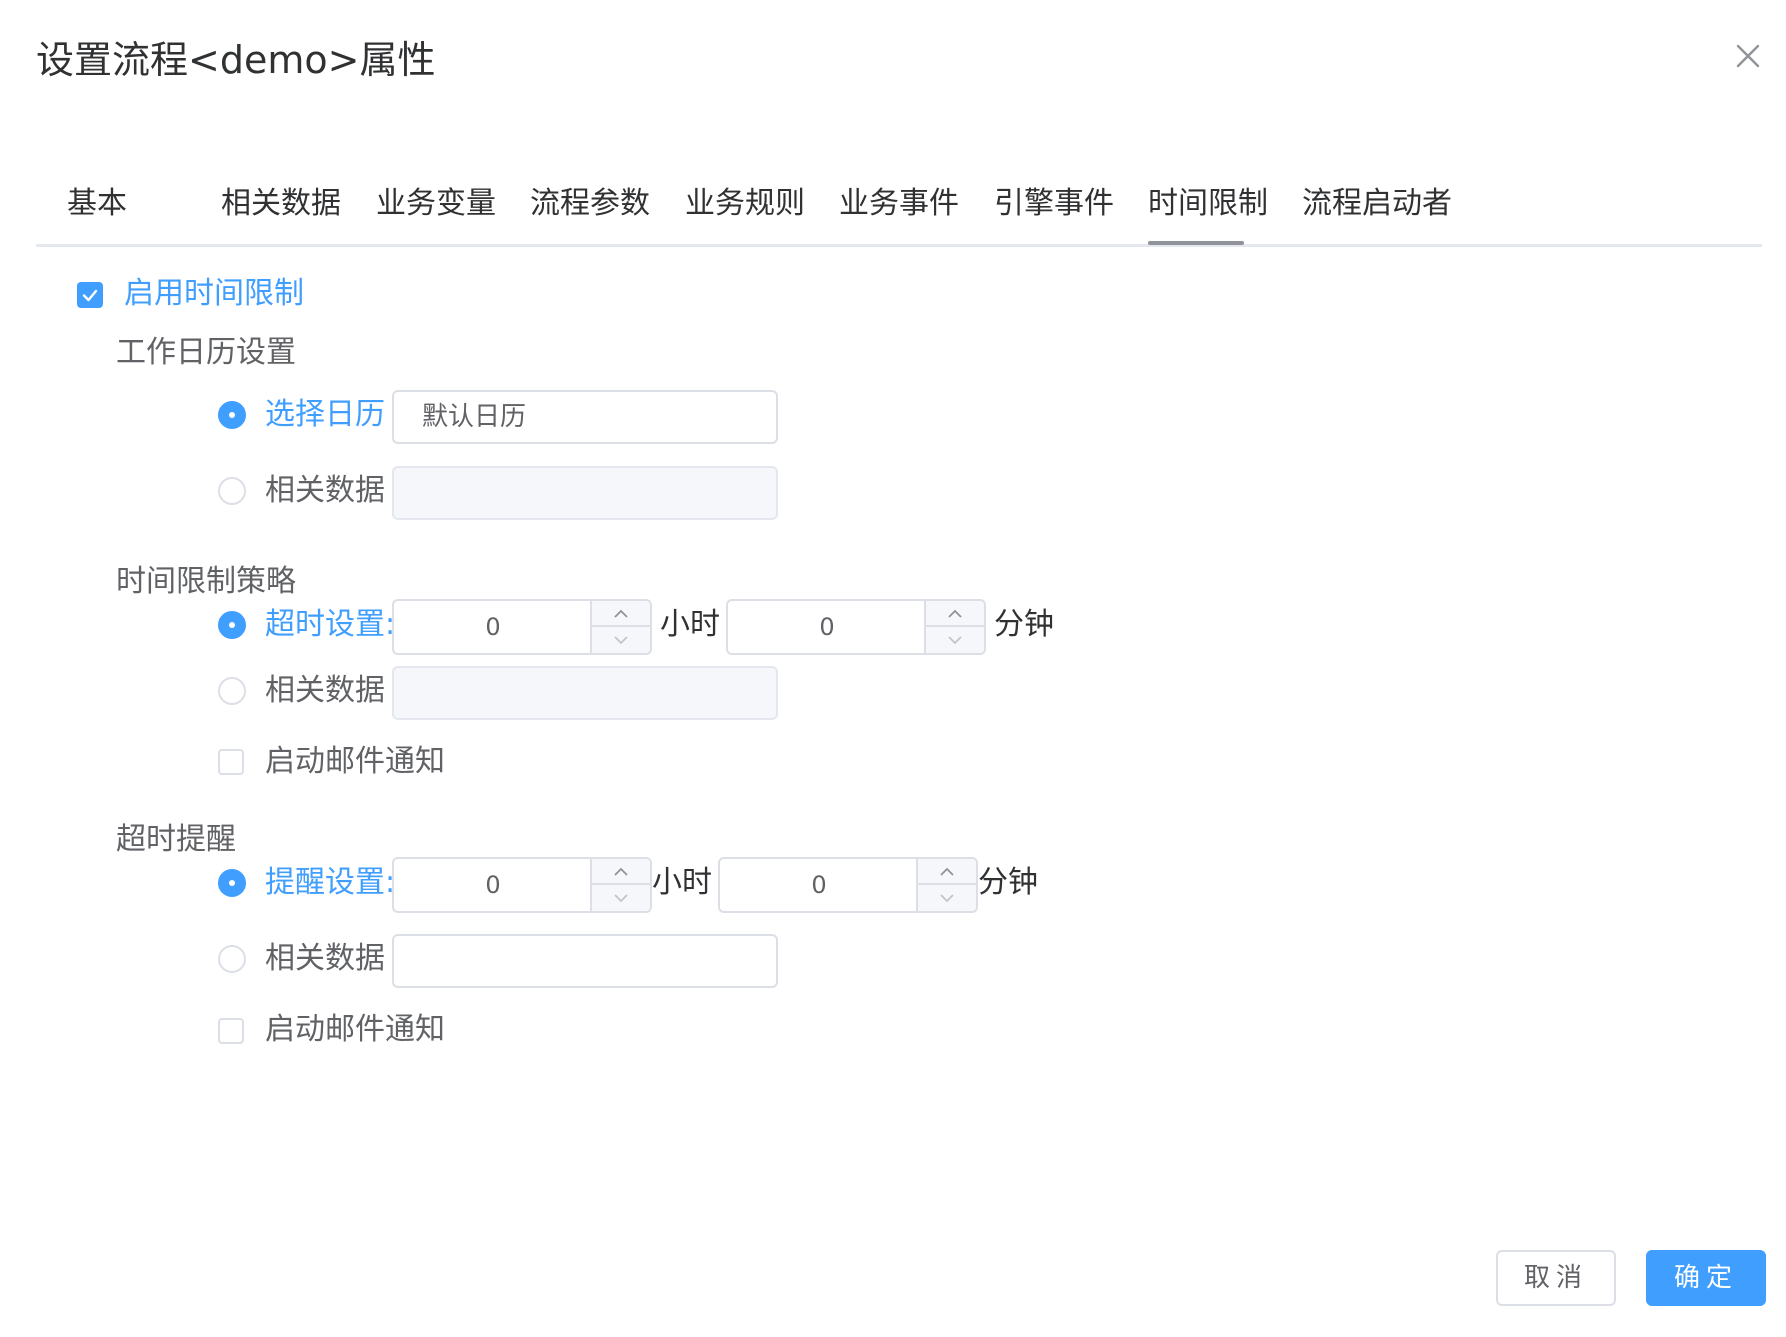 The width and height of the screenshot is (1786, 1337). I want to click on tab-related-data: 相关数据, so click(281, 204).